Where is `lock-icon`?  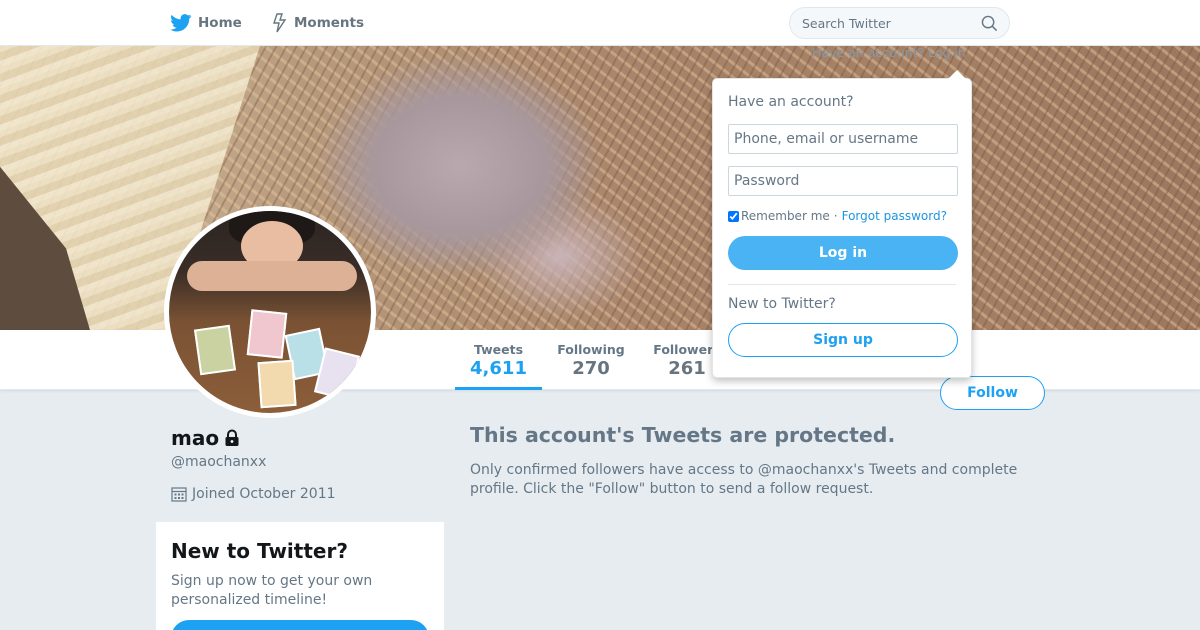
lock-icon is located at coordinates (232, 437).